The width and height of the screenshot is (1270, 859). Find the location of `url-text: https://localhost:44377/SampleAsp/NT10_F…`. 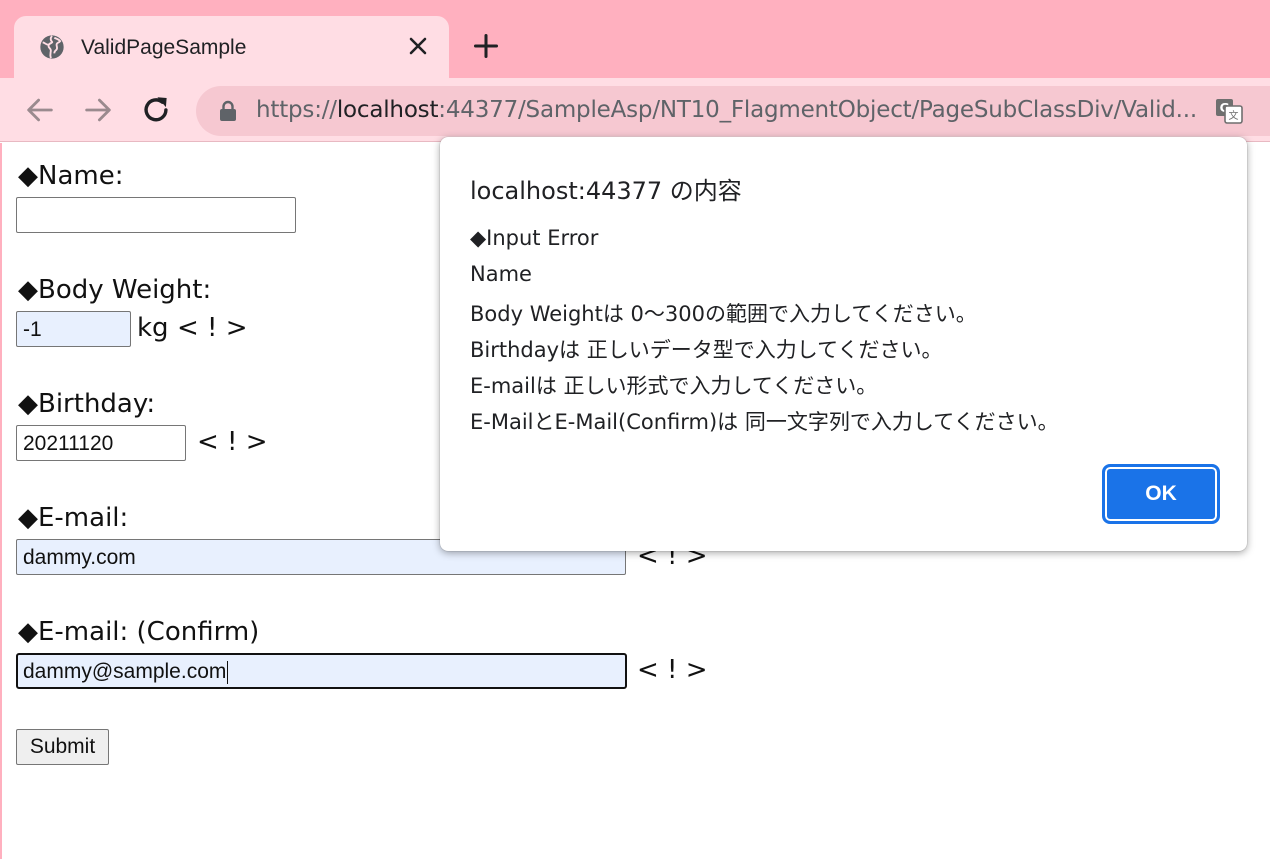

url-text: https://localhost:44377/SampleAsp/NT10_F… is located at coordinates (726, 110).